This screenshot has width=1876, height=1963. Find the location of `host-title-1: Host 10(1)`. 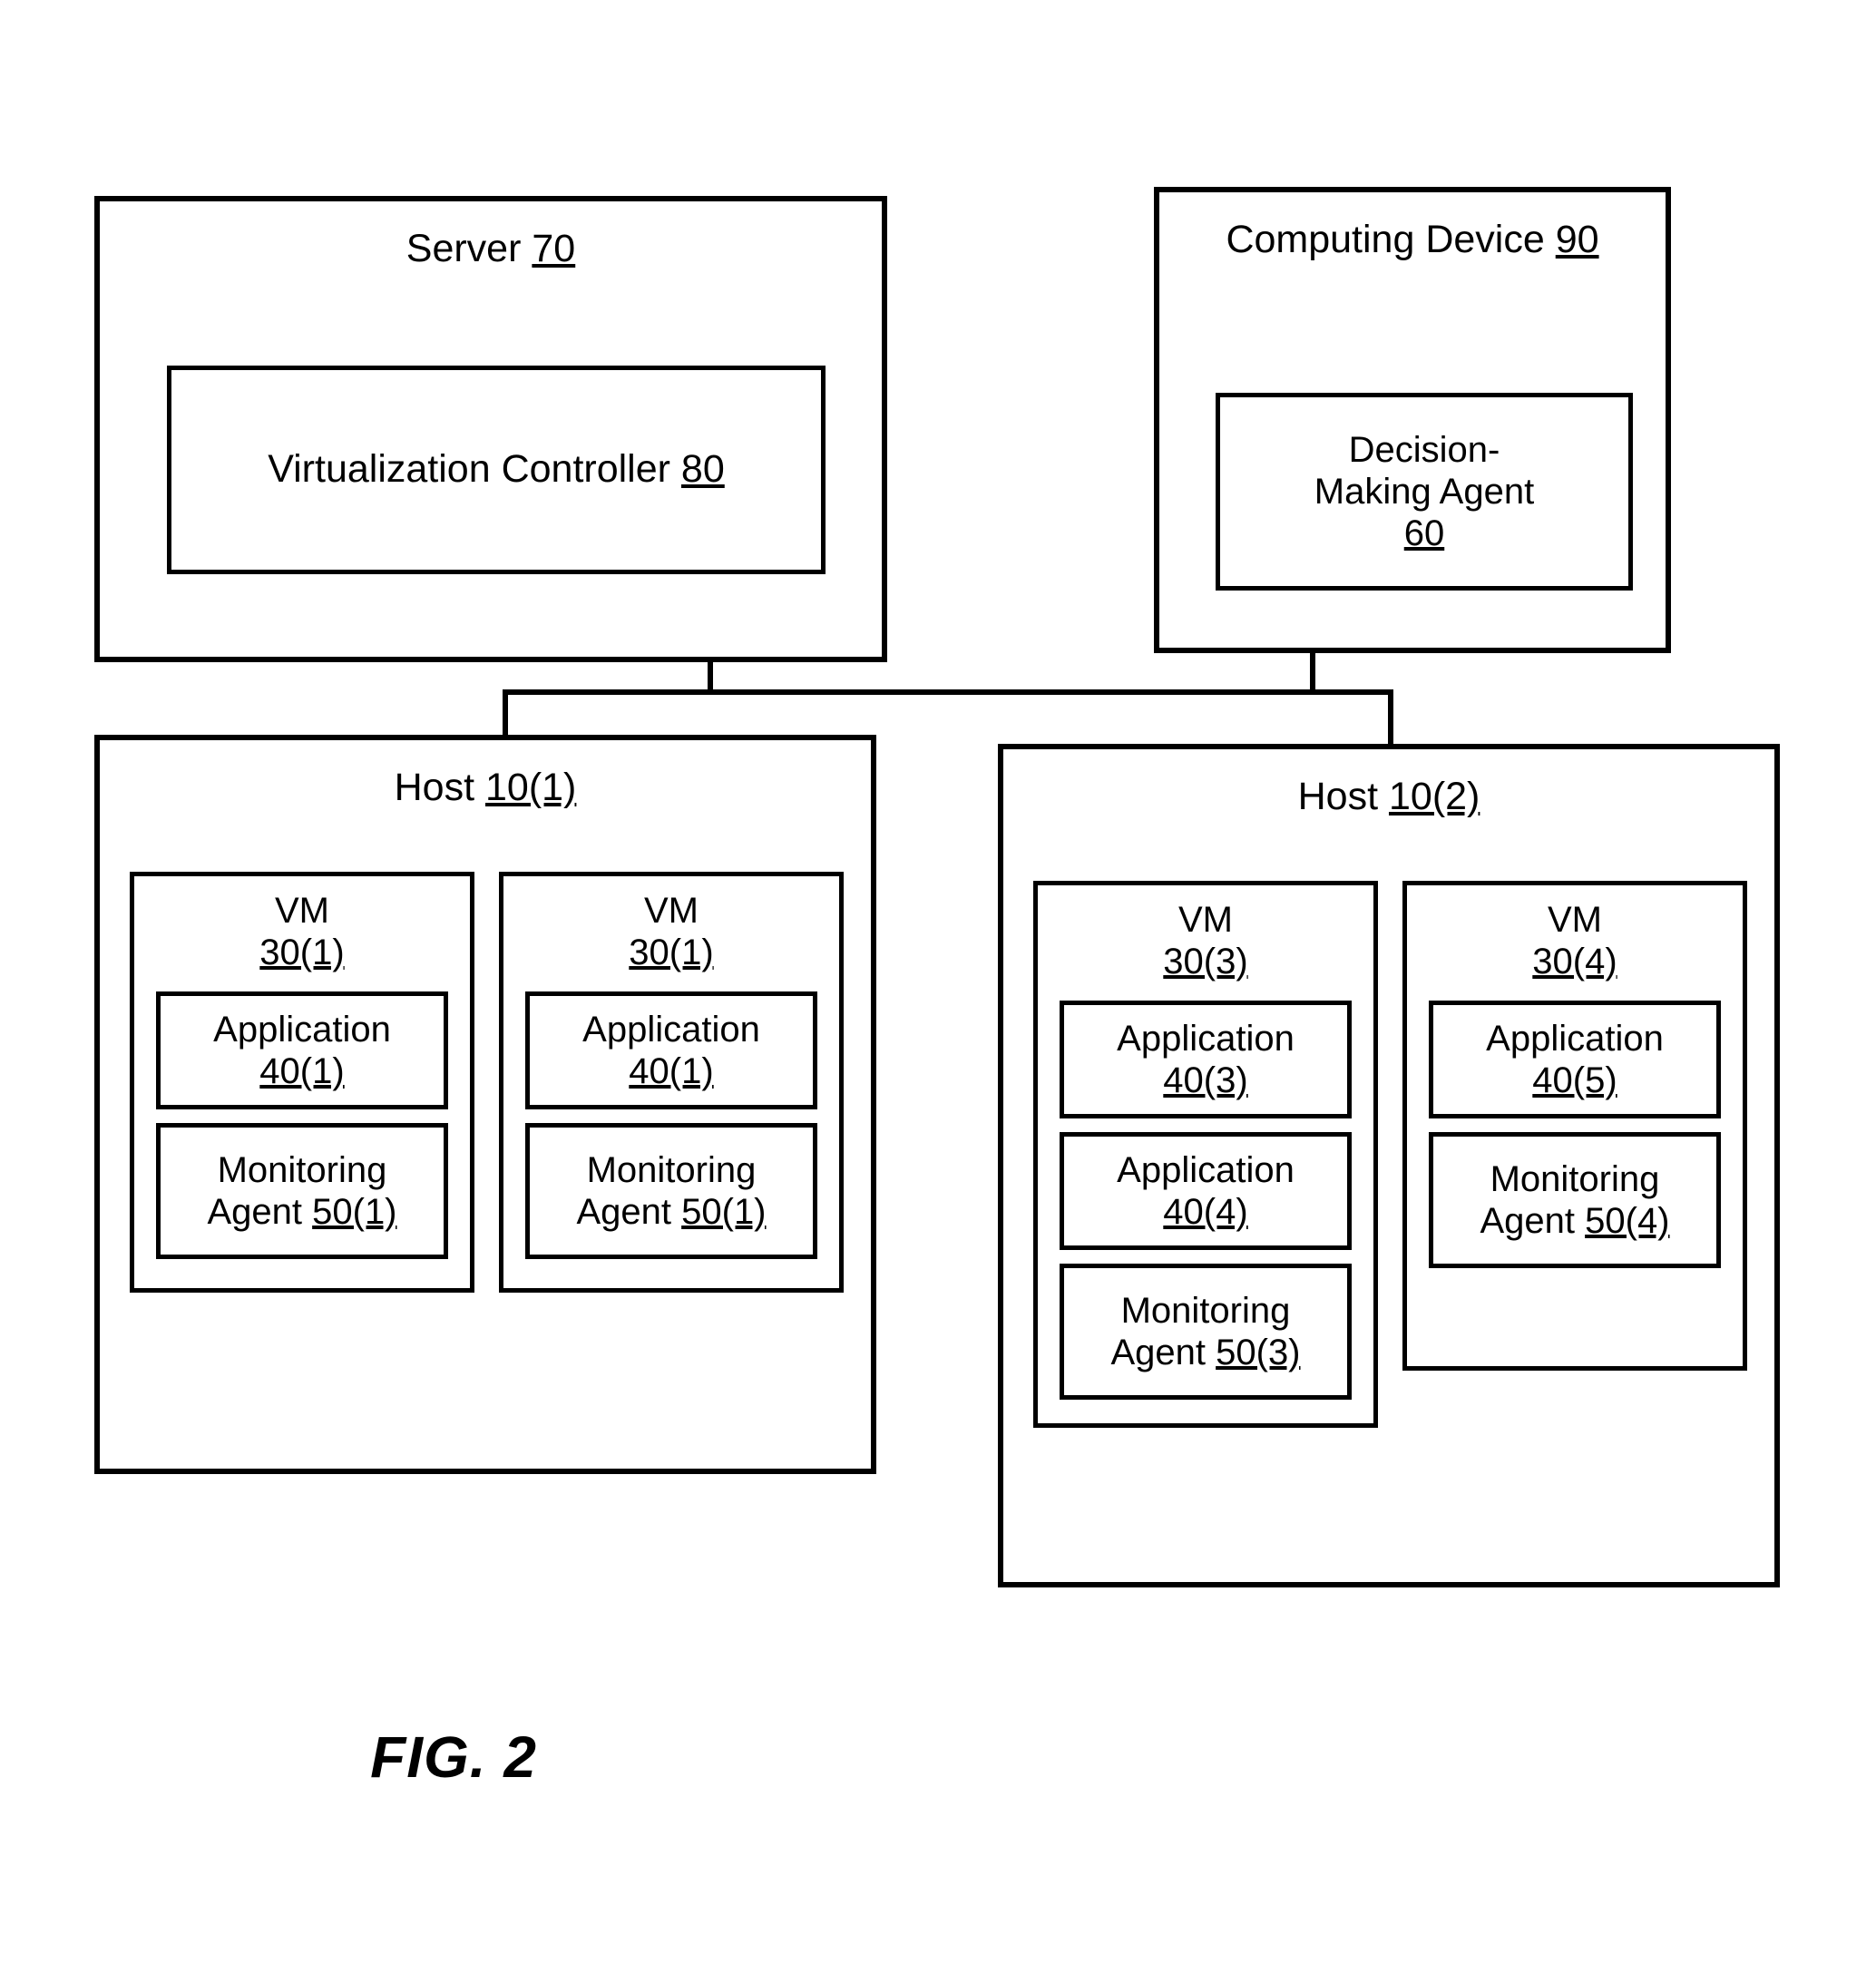

host-title-1: Host 10(1) is located at coordinates (486, 788).